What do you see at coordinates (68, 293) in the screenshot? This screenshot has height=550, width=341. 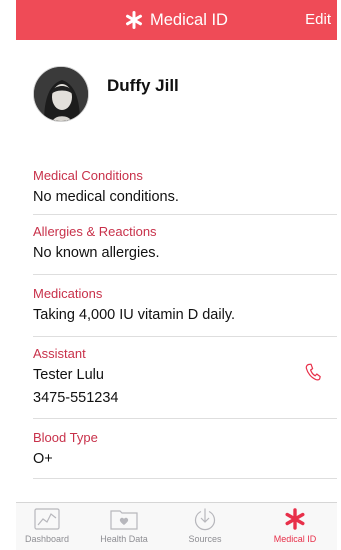 I see `section-label: Medications` at bounding box center [68, 293].